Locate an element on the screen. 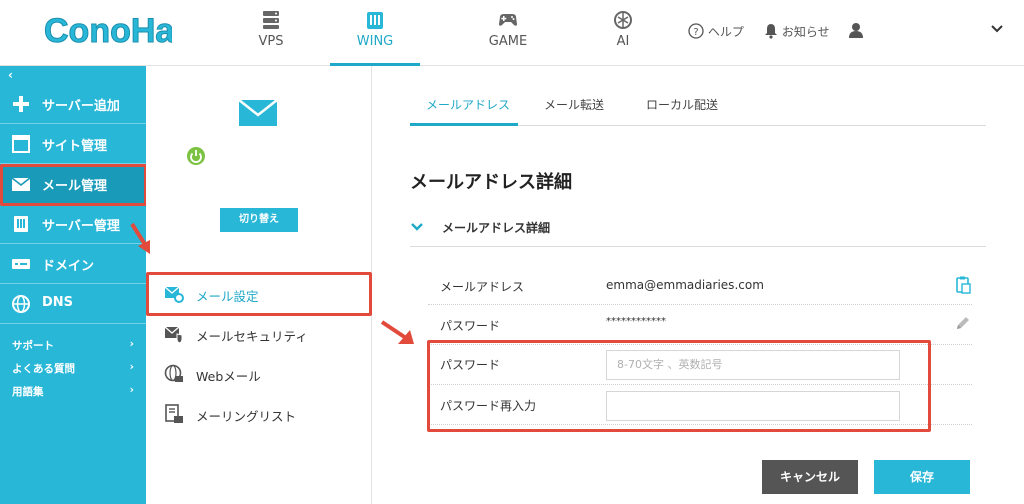 This screenshot has height=504, width=1024. window-icon is located at coordinates (21, 144).